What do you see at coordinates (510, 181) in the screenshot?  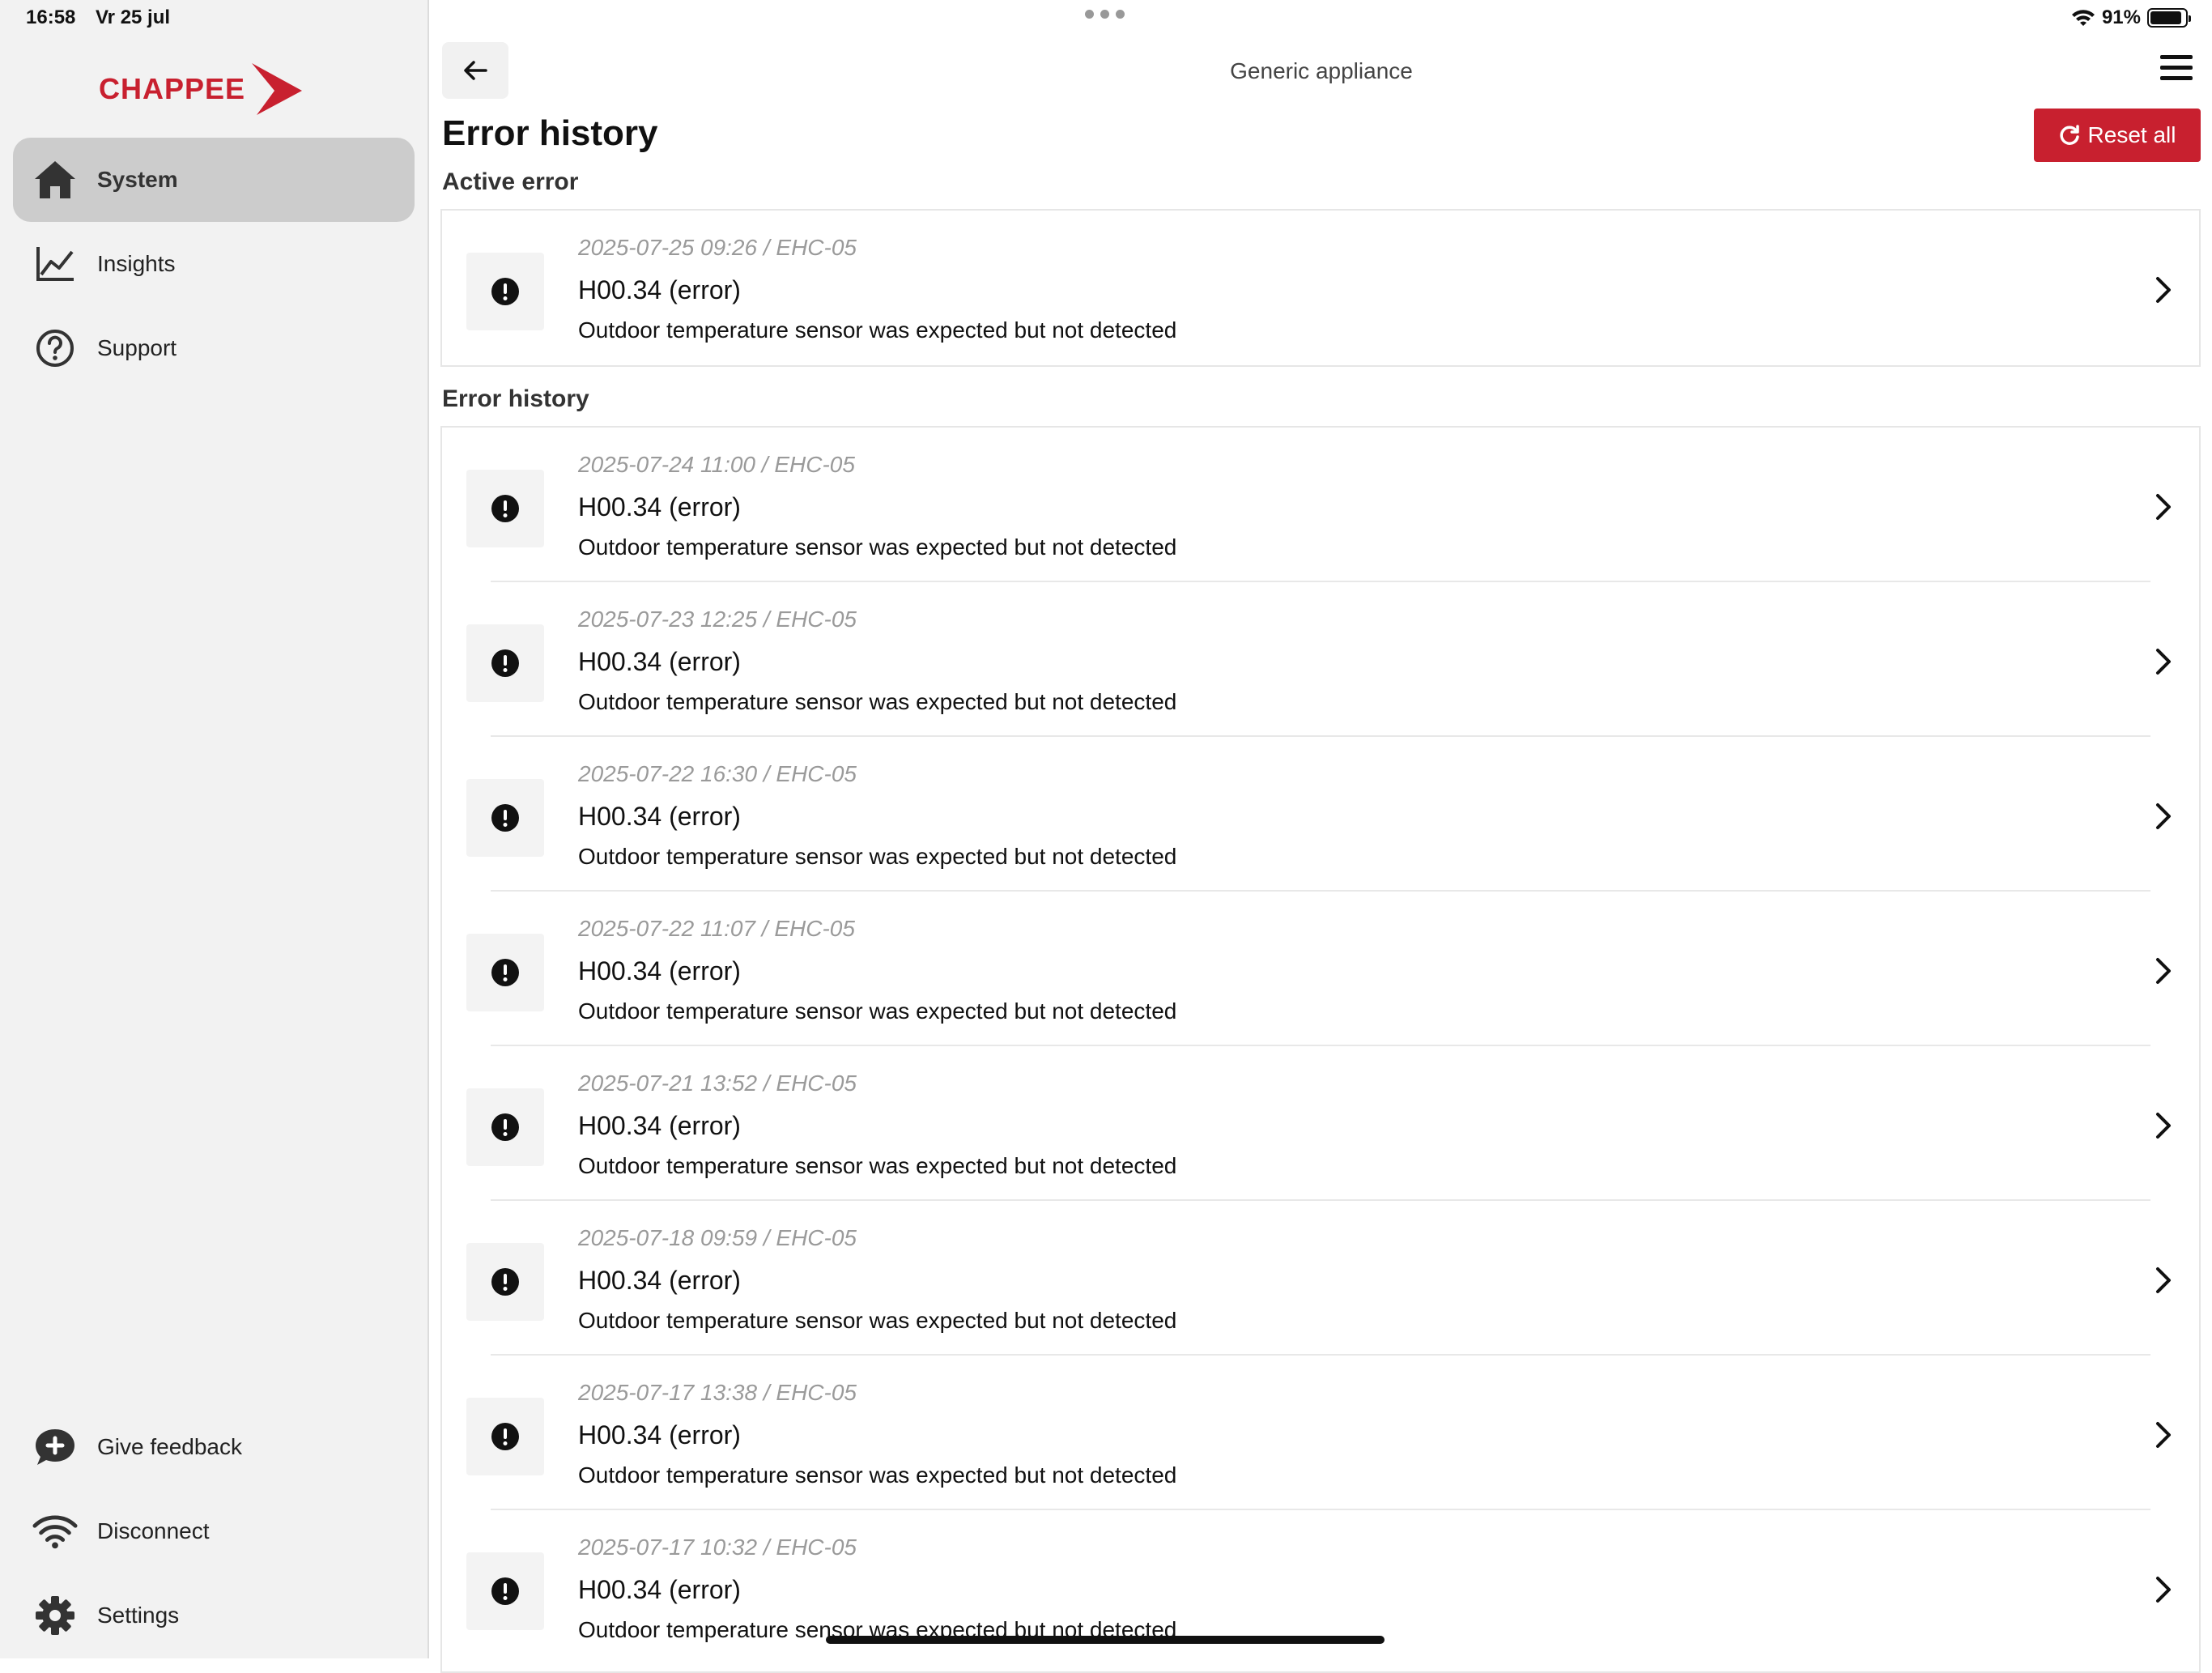 I see `active-error-heading: Active error` at bounding box center [510, 181].